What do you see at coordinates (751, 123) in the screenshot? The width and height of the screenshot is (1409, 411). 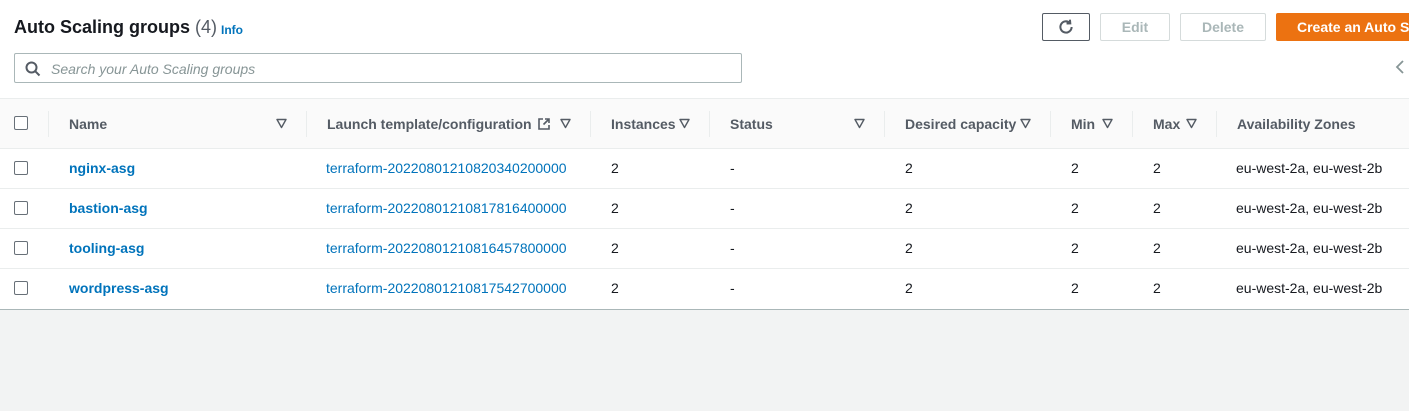 I see `column-header-status: Status` at bounding box center [751, 123].